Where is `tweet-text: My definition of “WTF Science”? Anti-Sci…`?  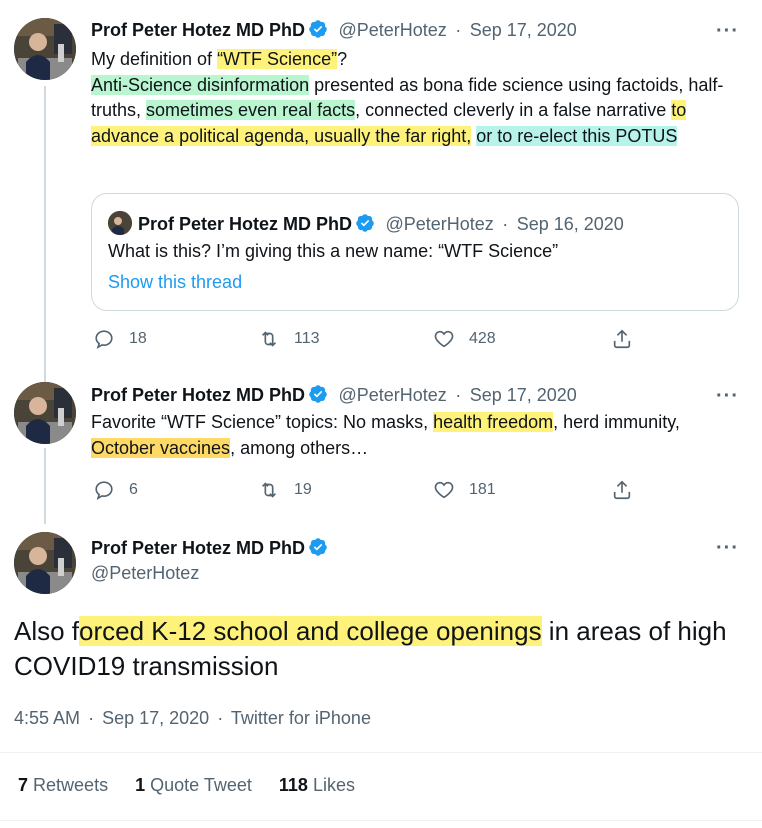
tweet-text: My definition of “WTF Science”? Anti-Sci… is located at coordinates (416, 98).